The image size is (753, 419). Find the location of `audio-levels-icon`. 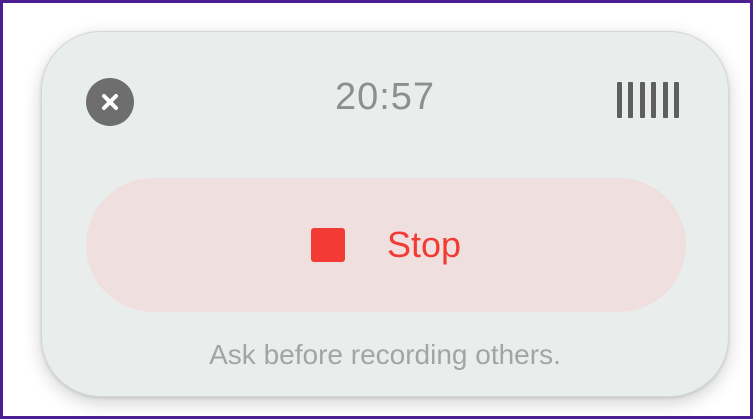

audio-levels-icon is located at coordinates (619, 100).